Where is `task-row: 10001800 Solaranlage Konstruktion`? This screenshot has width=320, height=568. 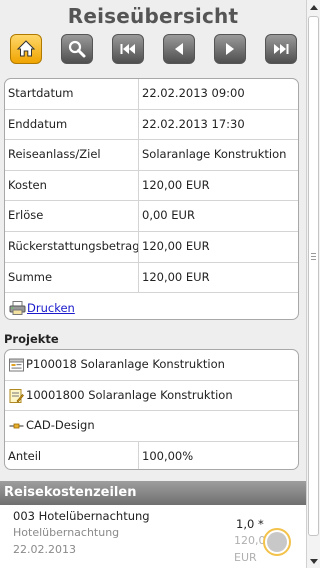 task-row: 10001800 Solaranlage Konstruktion is located at coordinates (151, 396).